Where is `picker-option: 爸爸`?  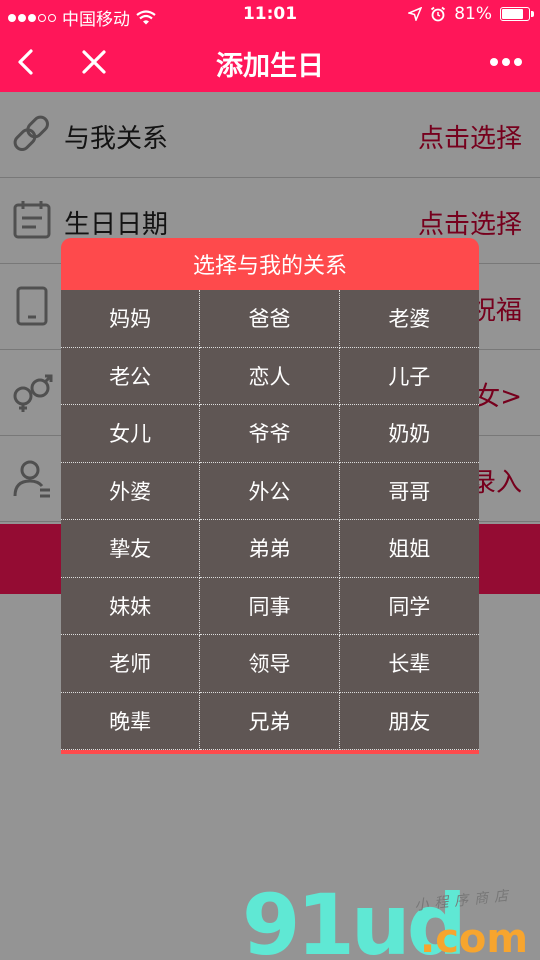 picker-option: 爸爸 is located at coordinates (270, 319).